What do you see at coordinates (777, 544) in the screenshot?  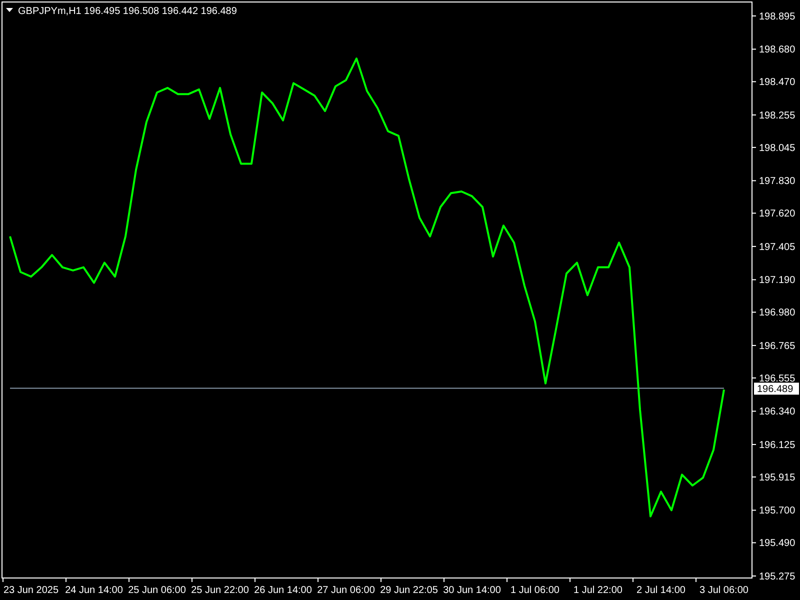 I see `price-axis-label: 195.490` at bounding box center [777, 544].